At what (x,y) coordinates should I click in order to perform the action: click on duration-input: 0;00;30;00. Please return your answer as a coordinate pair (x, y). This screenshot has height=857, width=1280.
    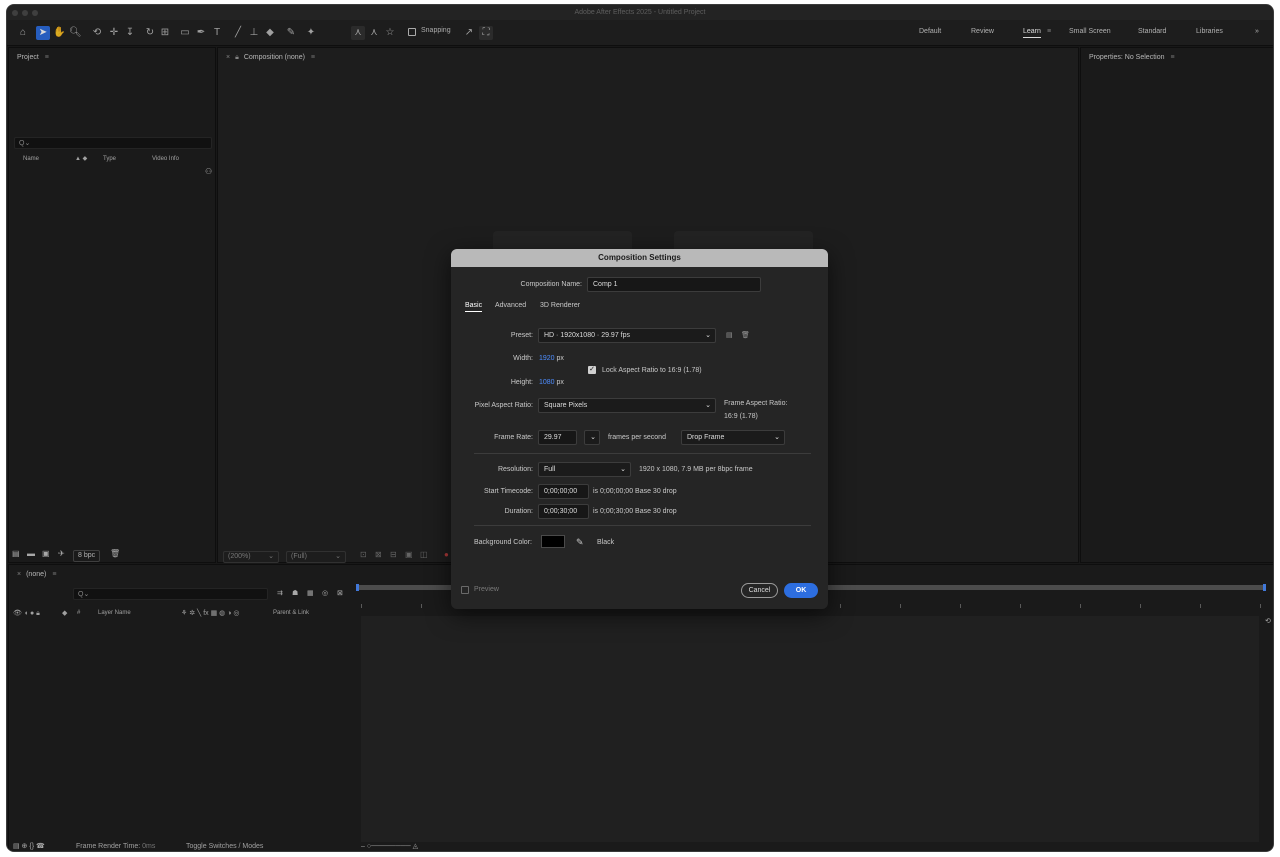
    Looking at the image, I should click on (563, 511).